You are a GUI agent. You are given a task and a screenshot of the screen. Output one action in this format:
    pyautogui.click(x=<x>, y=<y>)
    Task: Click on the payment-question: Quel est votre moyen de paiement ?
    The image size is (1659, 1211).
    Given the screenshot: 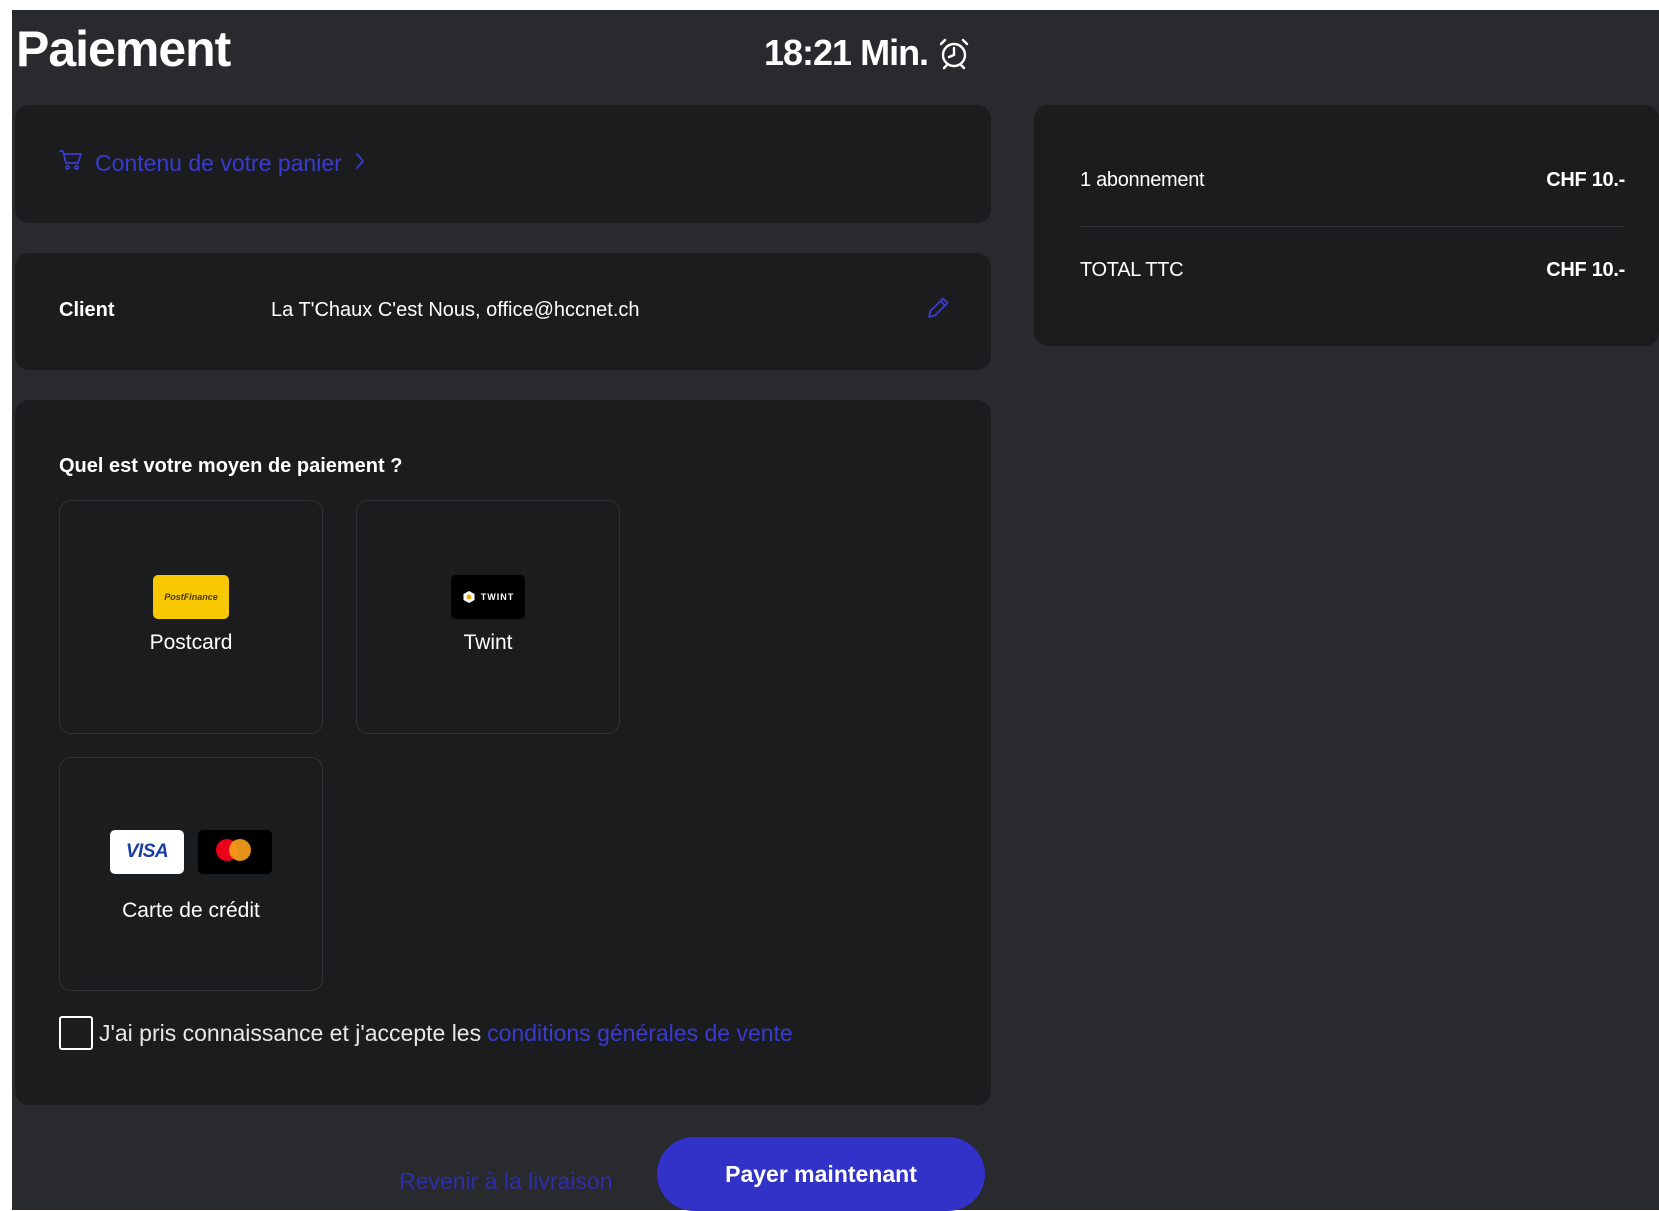 What is the action you would take?
    pyautogui.click(x=231, y=466)
    